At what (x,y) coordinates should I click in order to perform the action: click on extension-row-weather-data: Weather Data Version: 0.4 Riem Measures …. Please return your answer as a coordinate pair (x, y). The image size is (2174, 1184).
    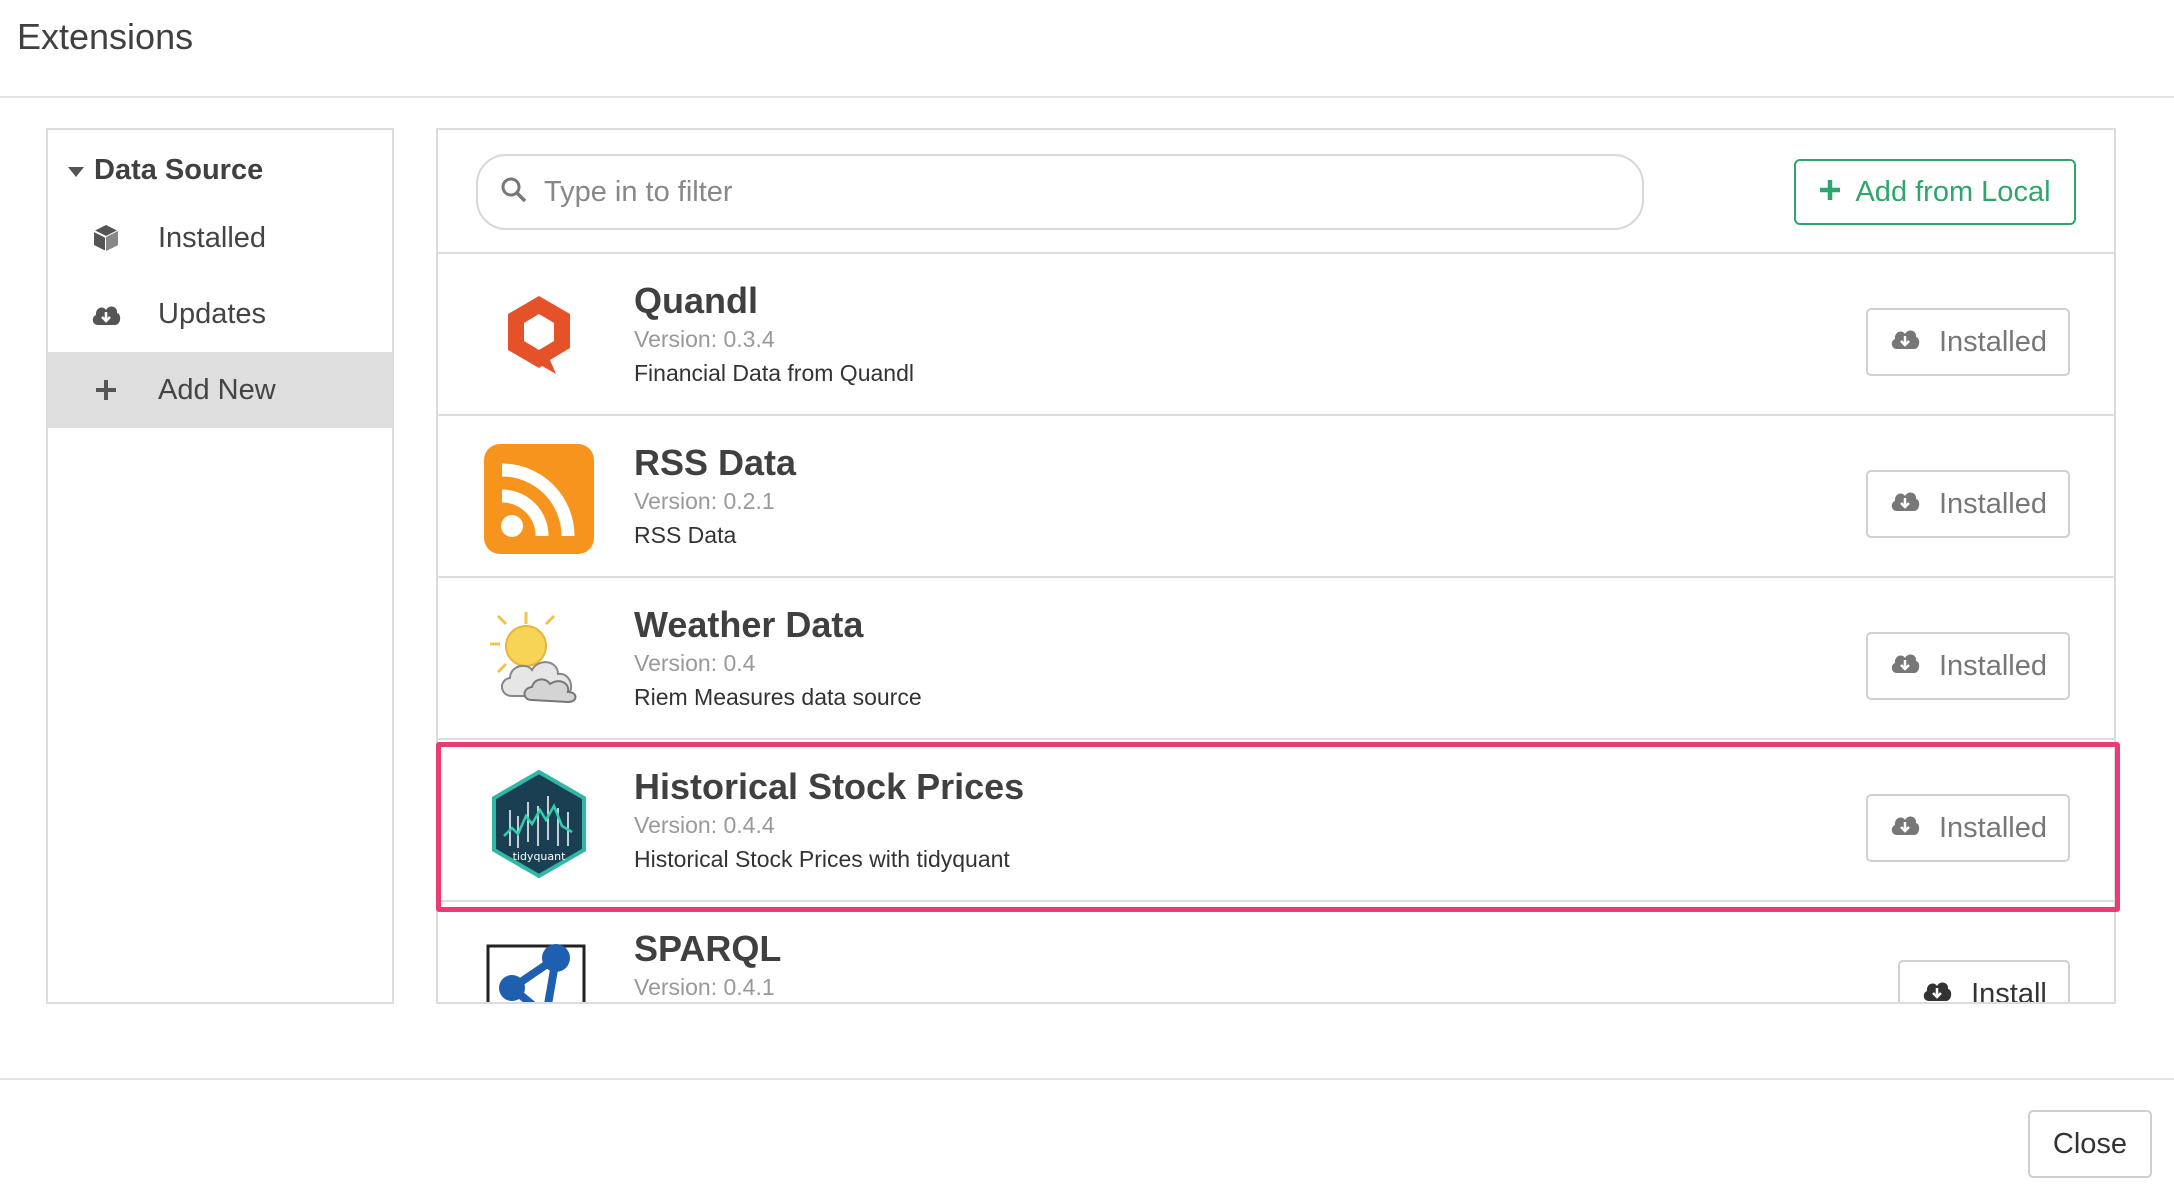
    Looking at the image, I should click on (1276, 659).